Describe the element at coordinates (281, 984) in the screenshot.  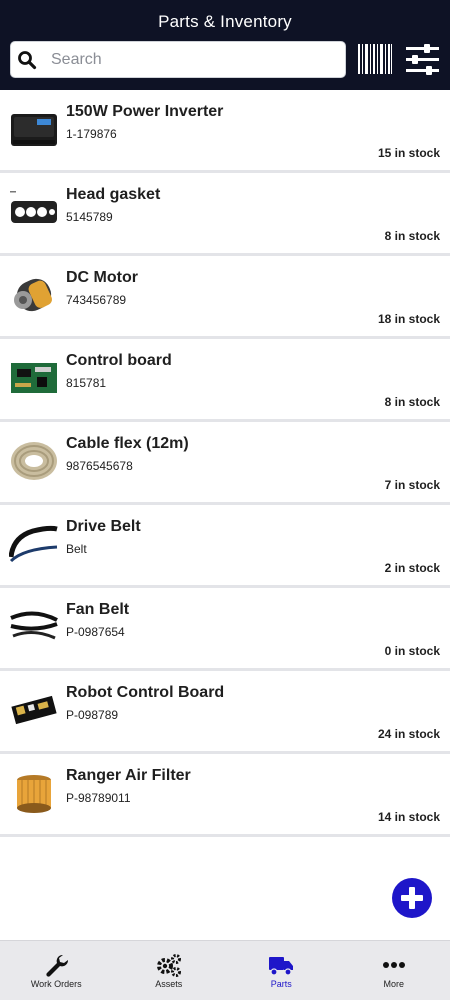
I see `tab-label: Parts` at that location.